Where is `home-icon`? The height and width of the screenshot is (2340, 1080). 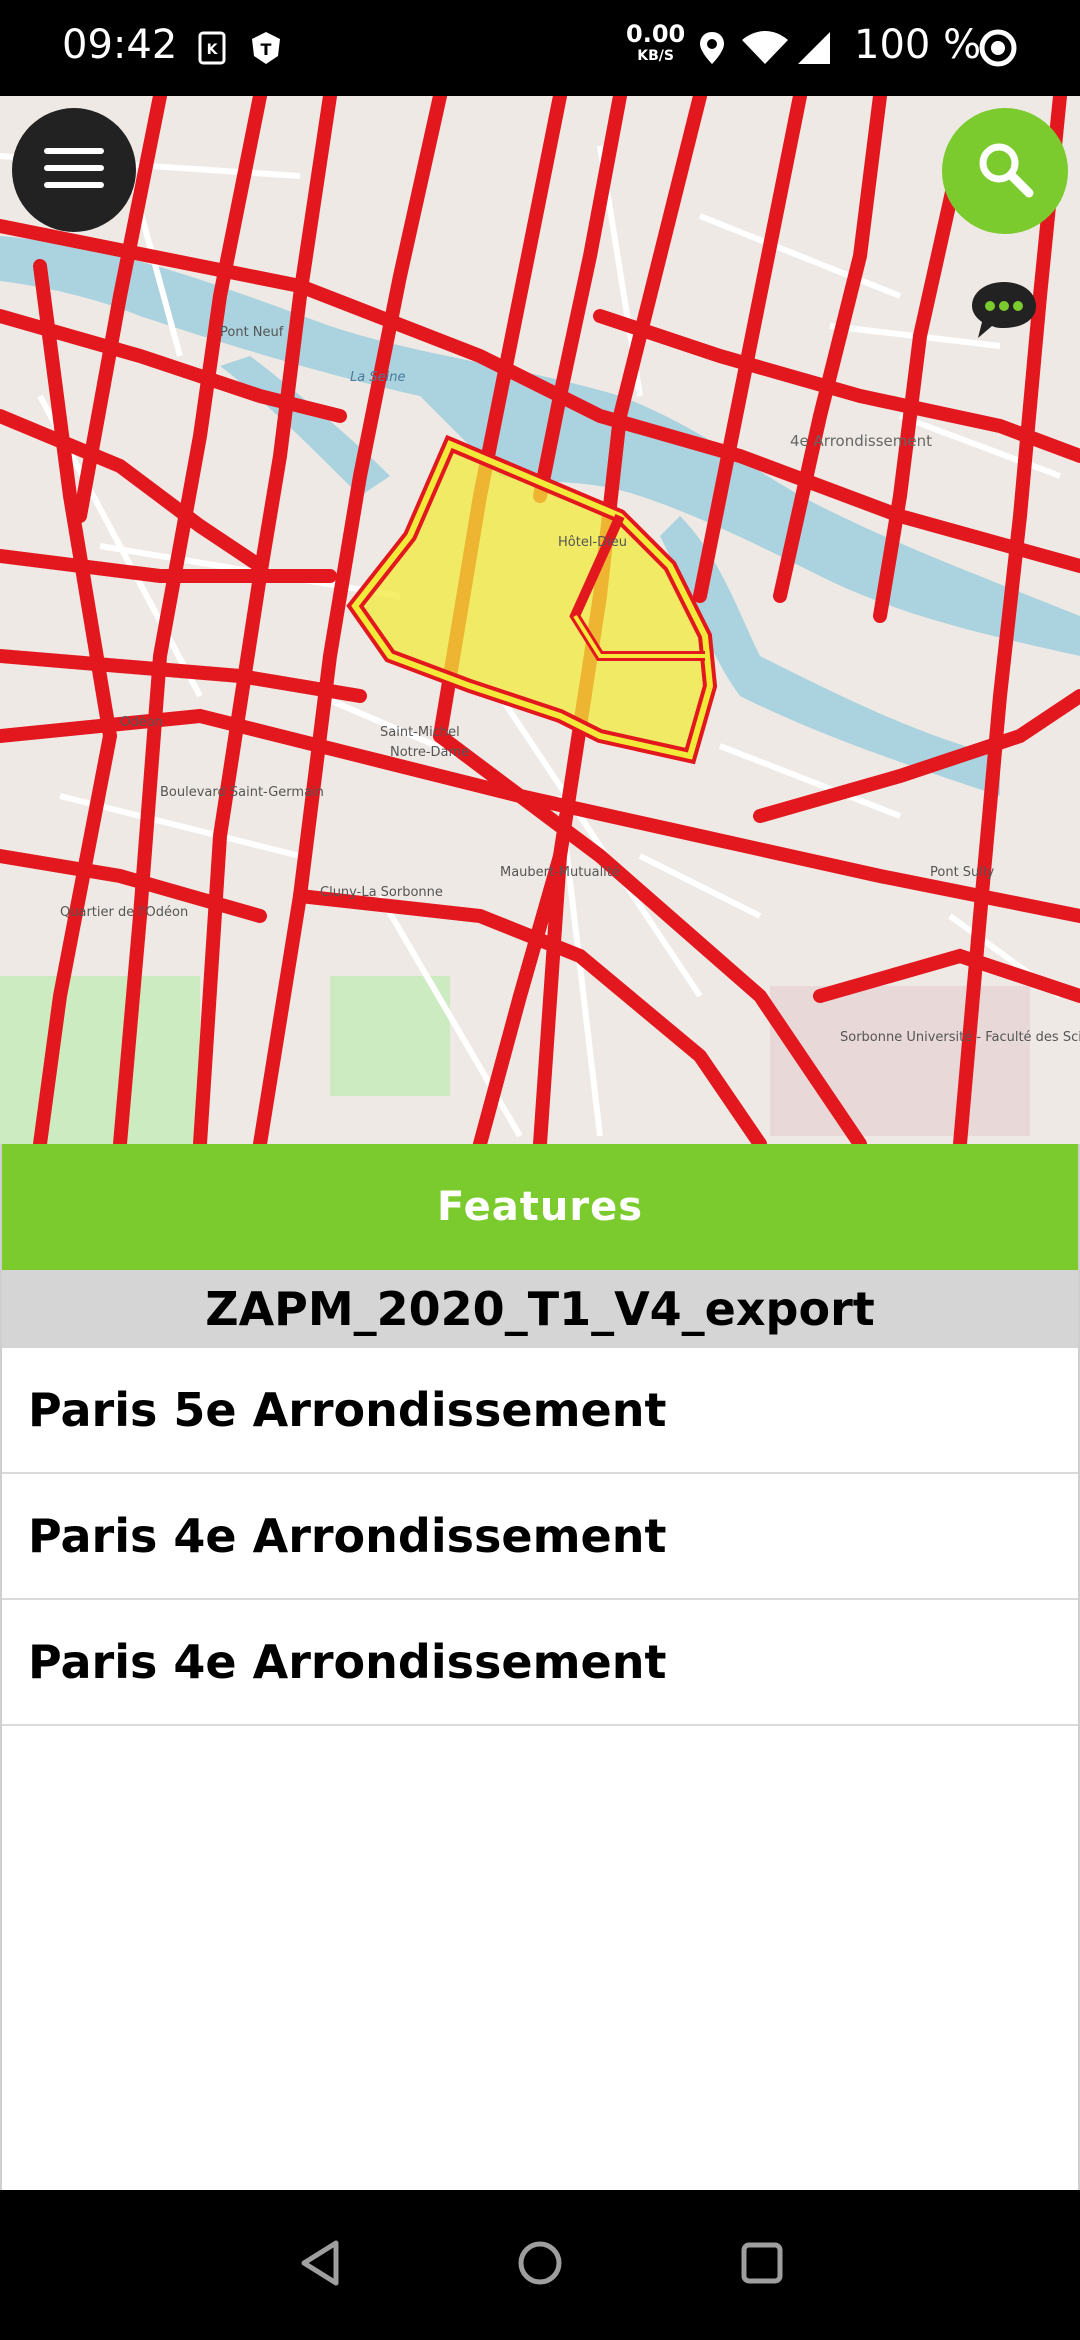 home-icon is located at coordinates (540, 2265).